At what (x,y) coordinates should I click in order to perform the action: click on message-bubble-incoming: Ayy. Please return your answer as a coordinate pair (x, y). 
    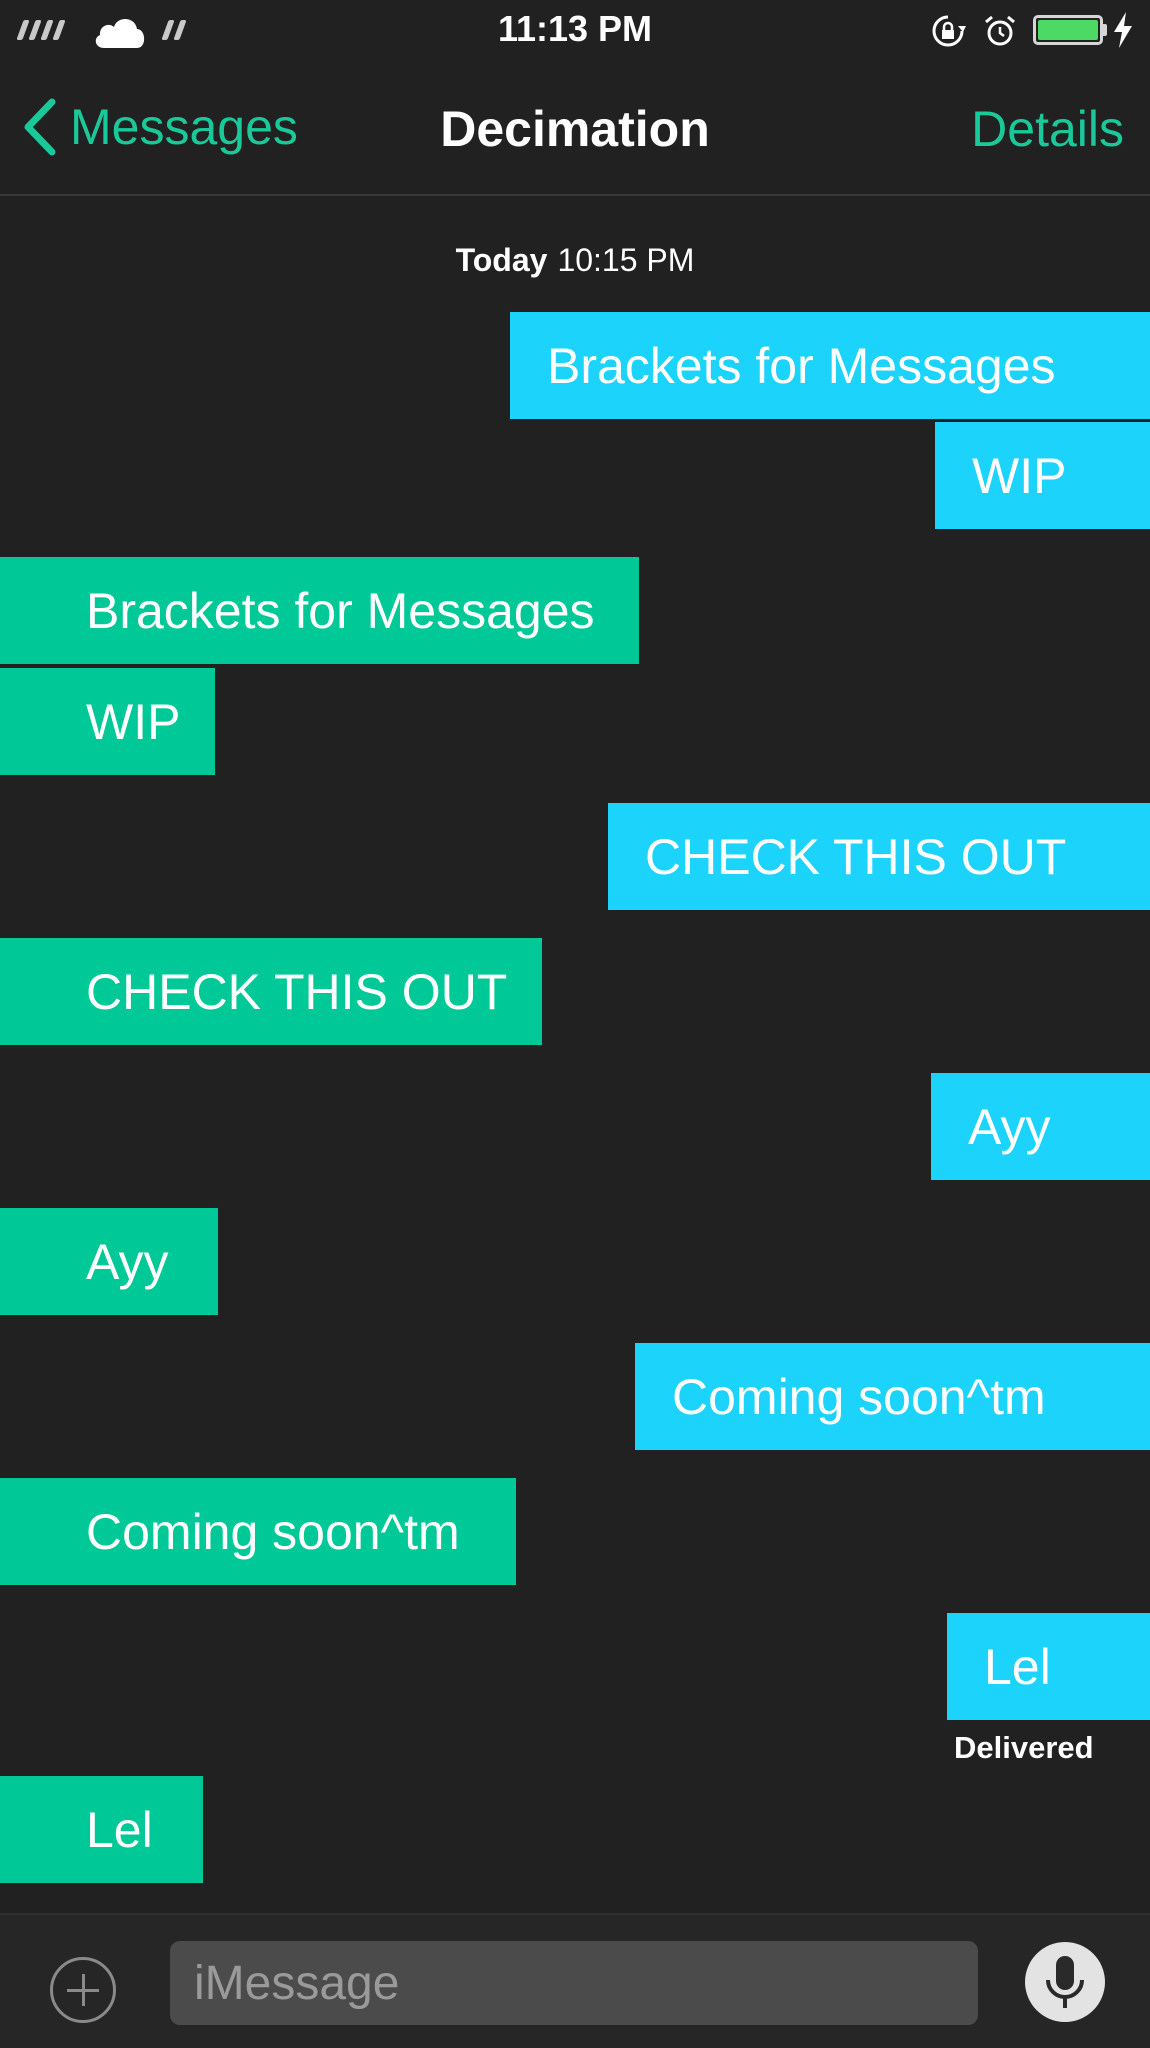
    Looking at the image, I should click on (109, 1261).